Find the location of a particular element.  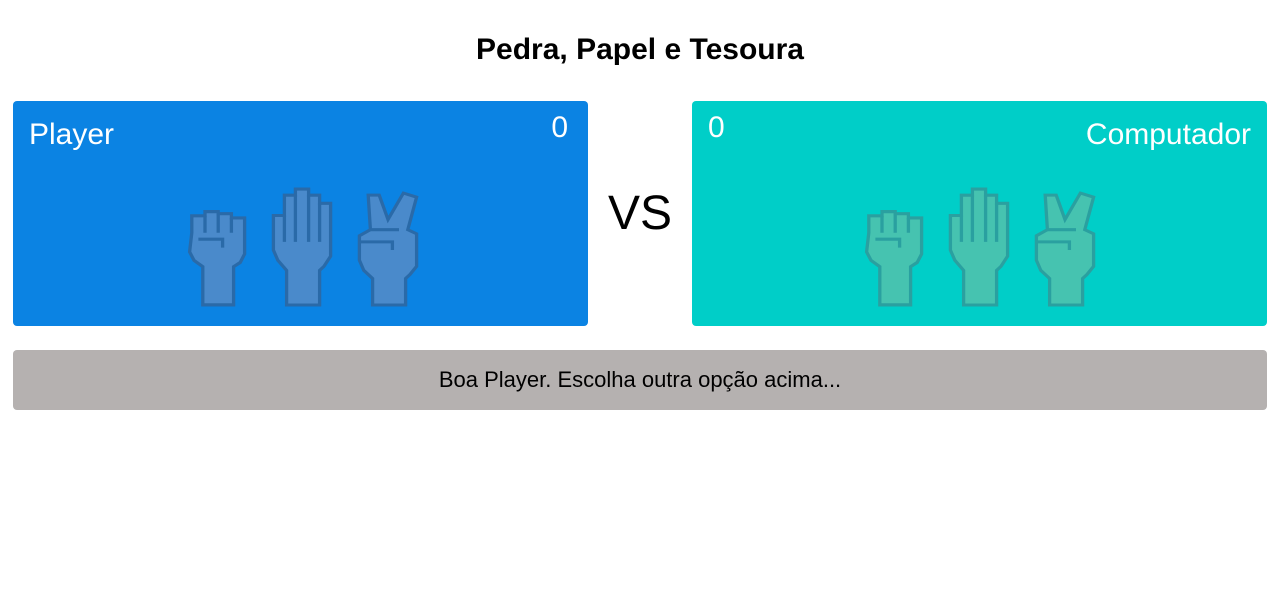

vs-label: VS is located at coordinates (640, 213).